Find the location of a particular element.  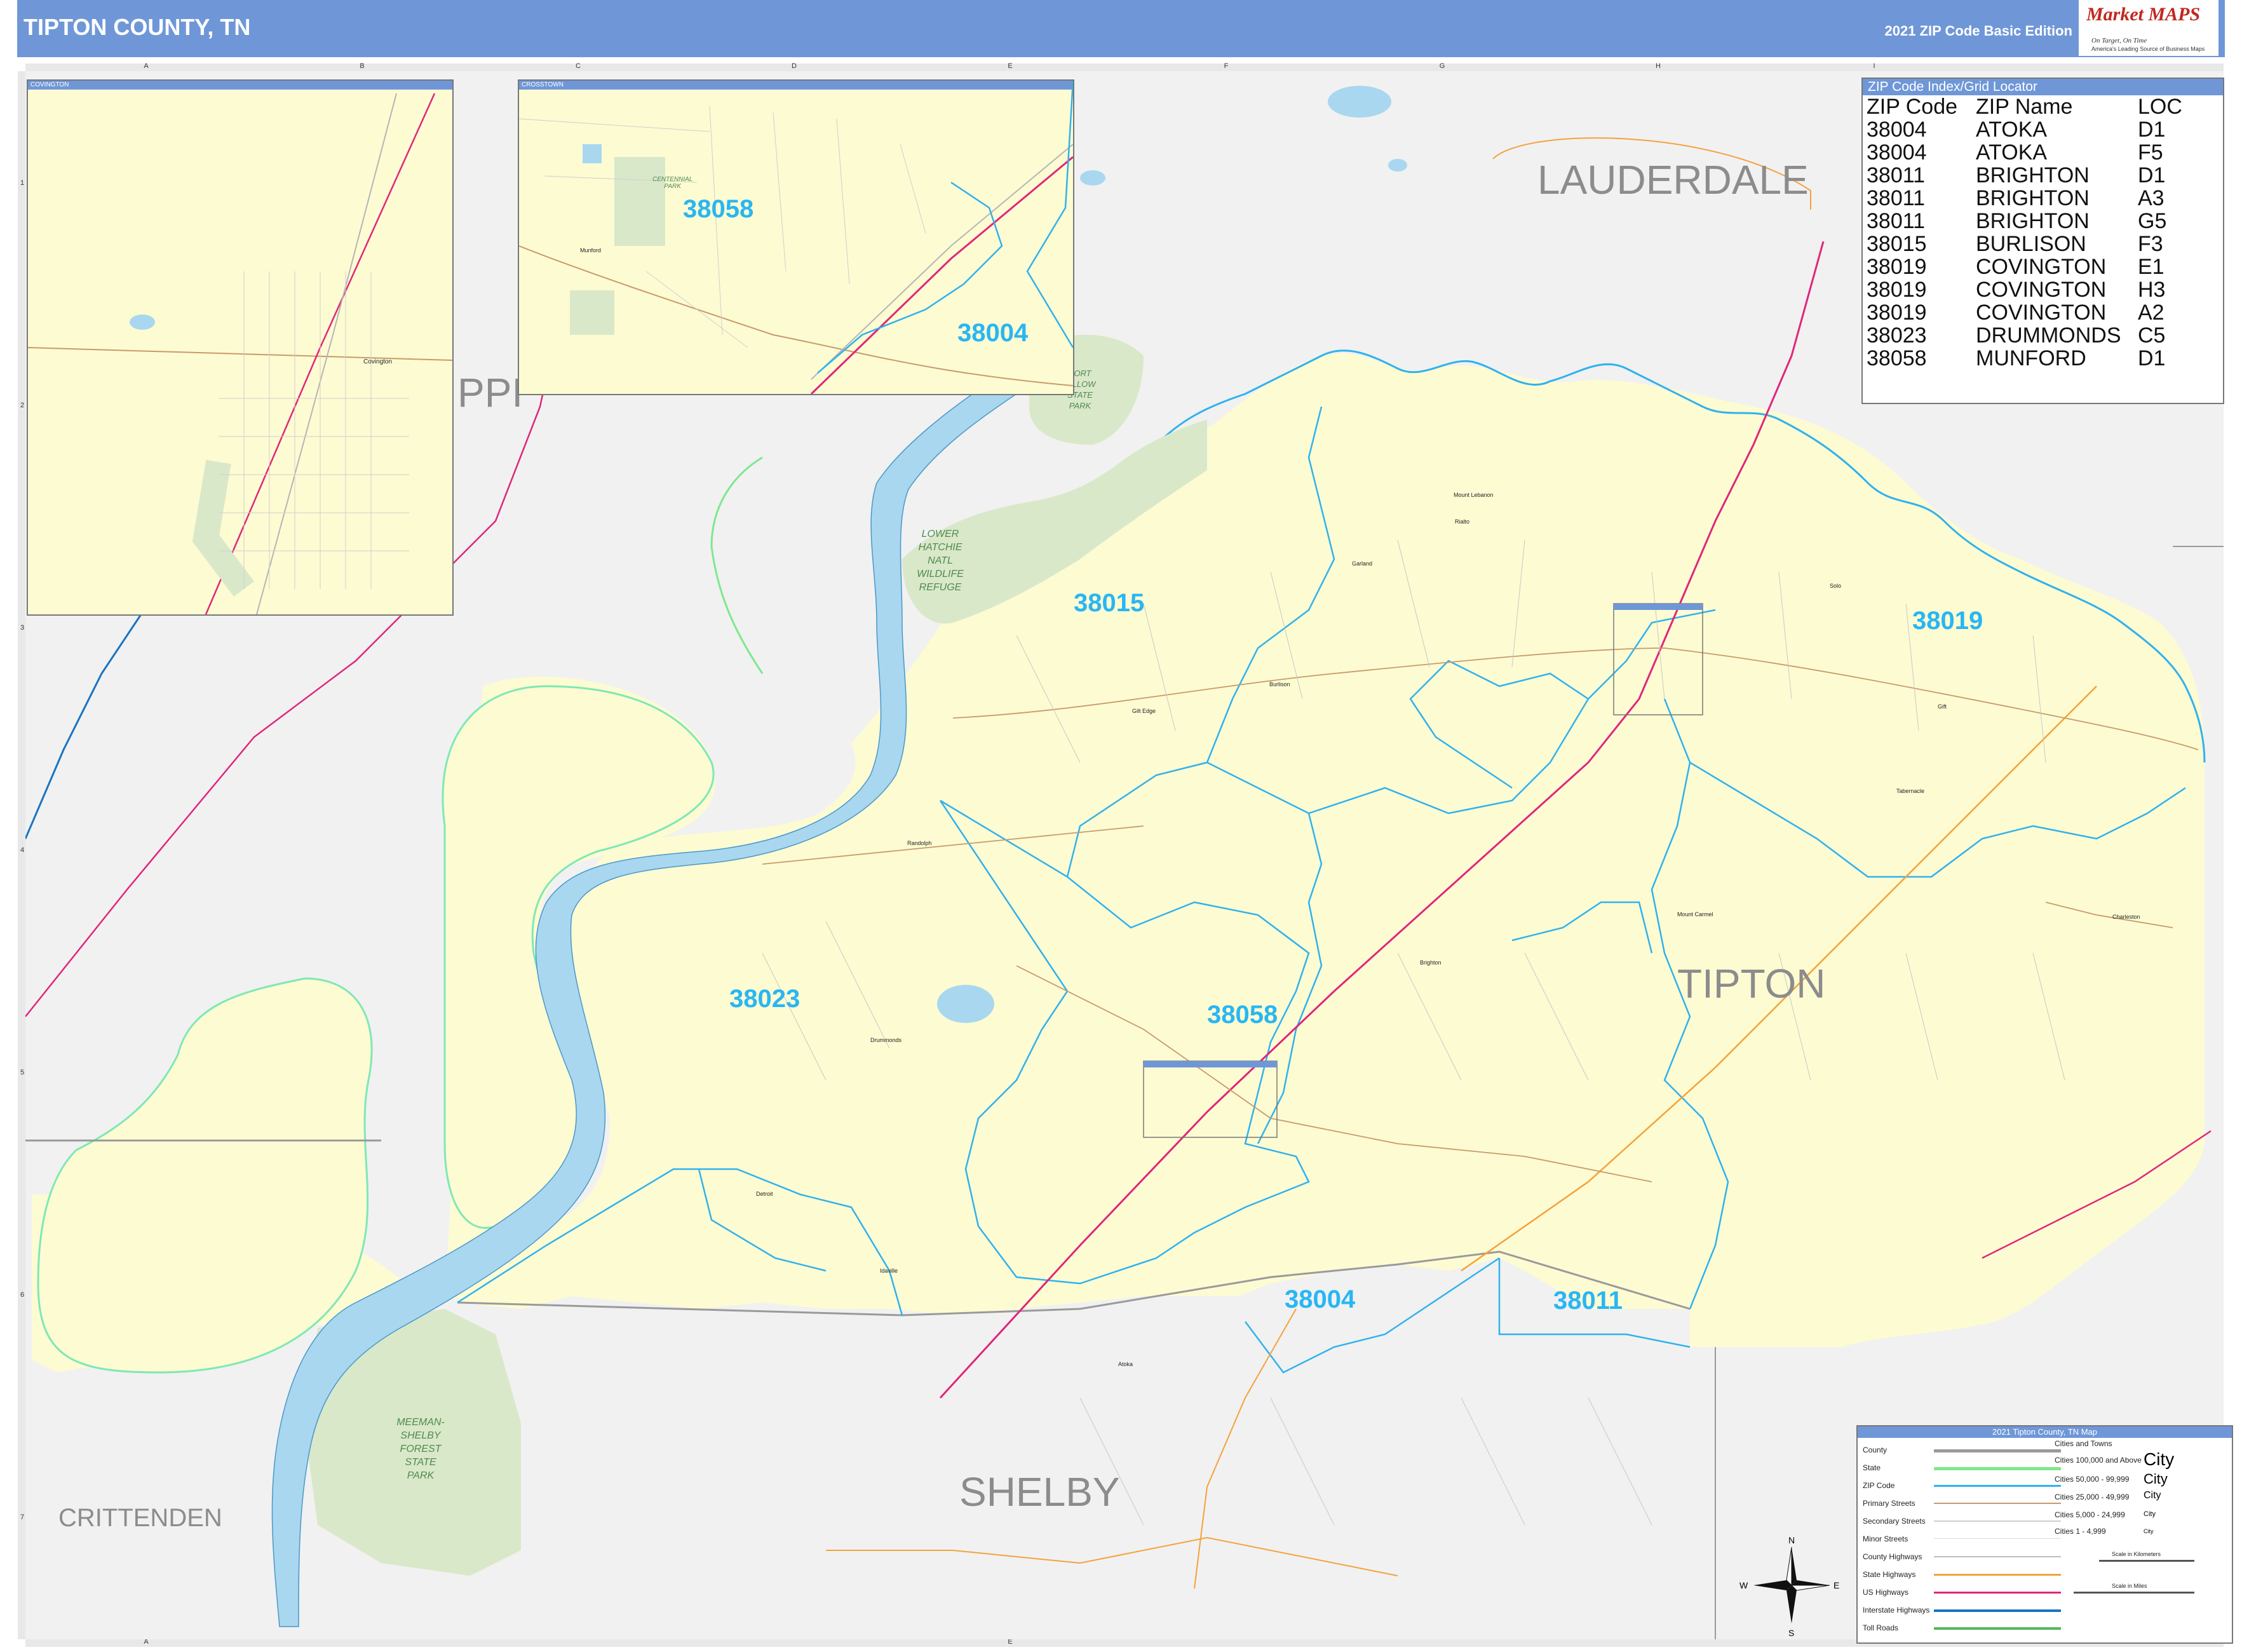

legend-scale-mi: Scale in Miles is located at coordinates (2129, 1586).